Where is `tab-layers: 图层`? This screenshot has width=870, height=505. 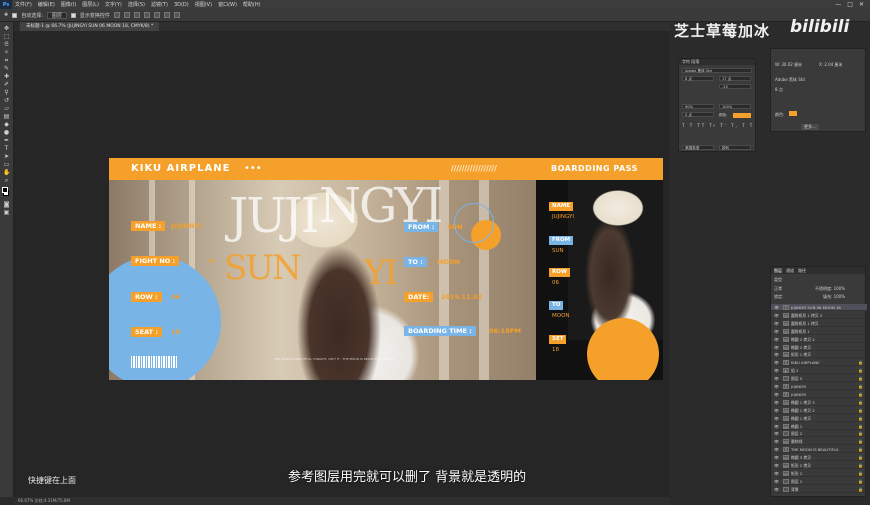 tab-layers: 图层 is located at coordinates (778, 270).